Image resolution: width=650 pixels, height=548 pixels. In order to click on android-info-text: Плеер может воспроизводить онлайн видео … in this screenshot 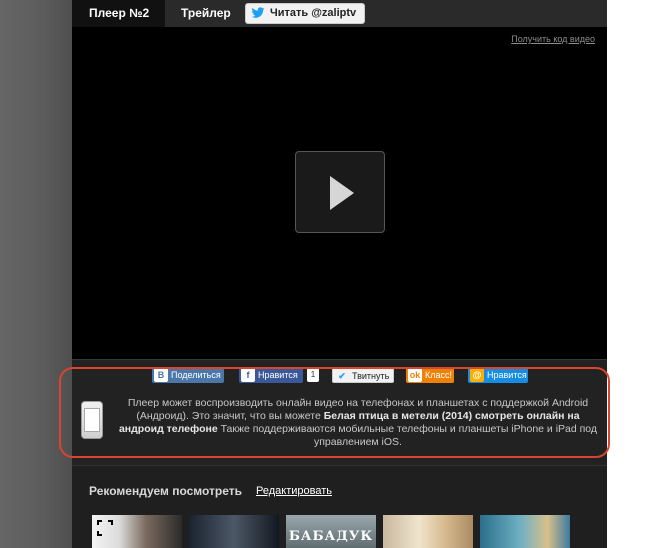, I will do `click(358, 422)`.